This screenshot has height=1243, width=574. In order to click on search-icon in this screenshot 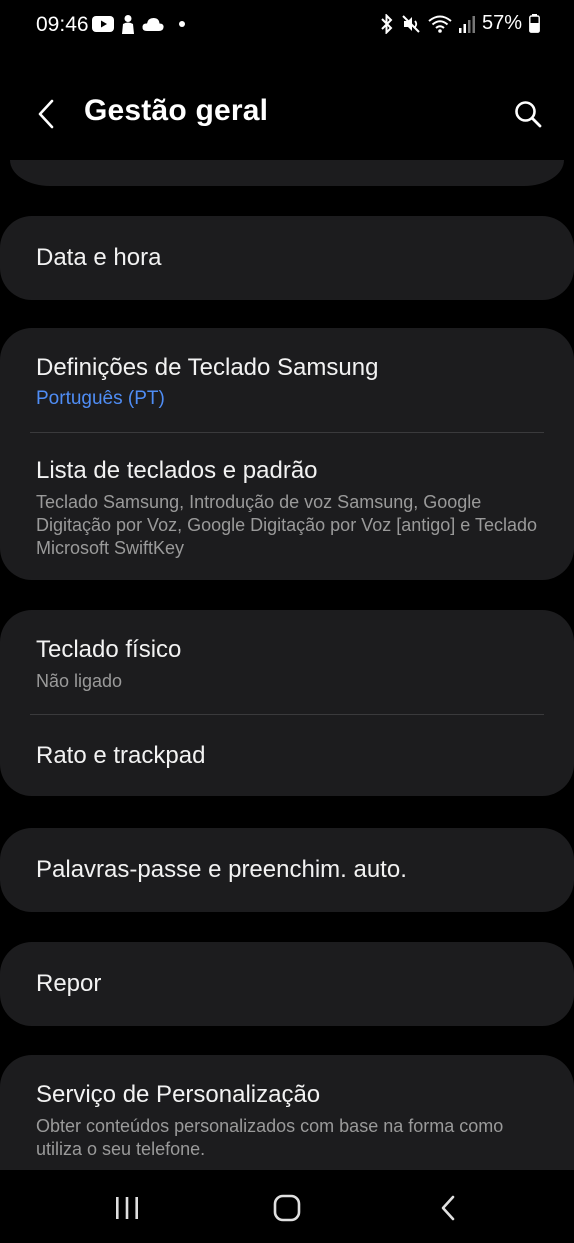, I will do `click(528, 114)`.